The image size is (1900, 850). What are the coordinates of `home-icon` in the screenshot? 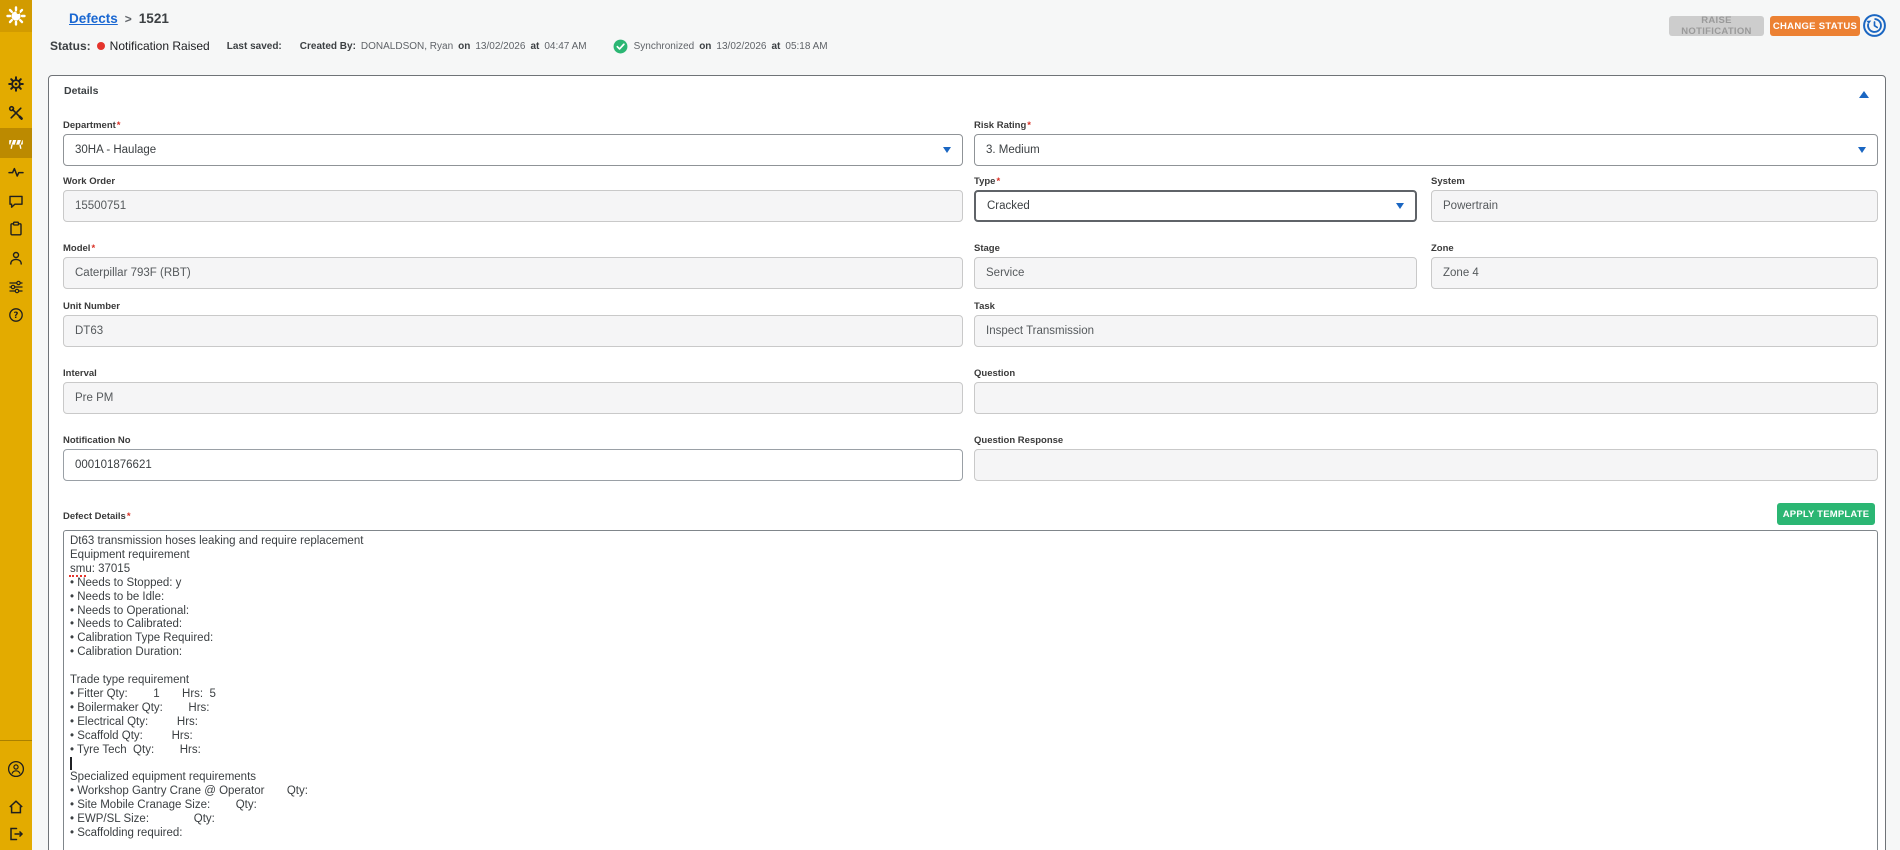 It's located at (16, 807).